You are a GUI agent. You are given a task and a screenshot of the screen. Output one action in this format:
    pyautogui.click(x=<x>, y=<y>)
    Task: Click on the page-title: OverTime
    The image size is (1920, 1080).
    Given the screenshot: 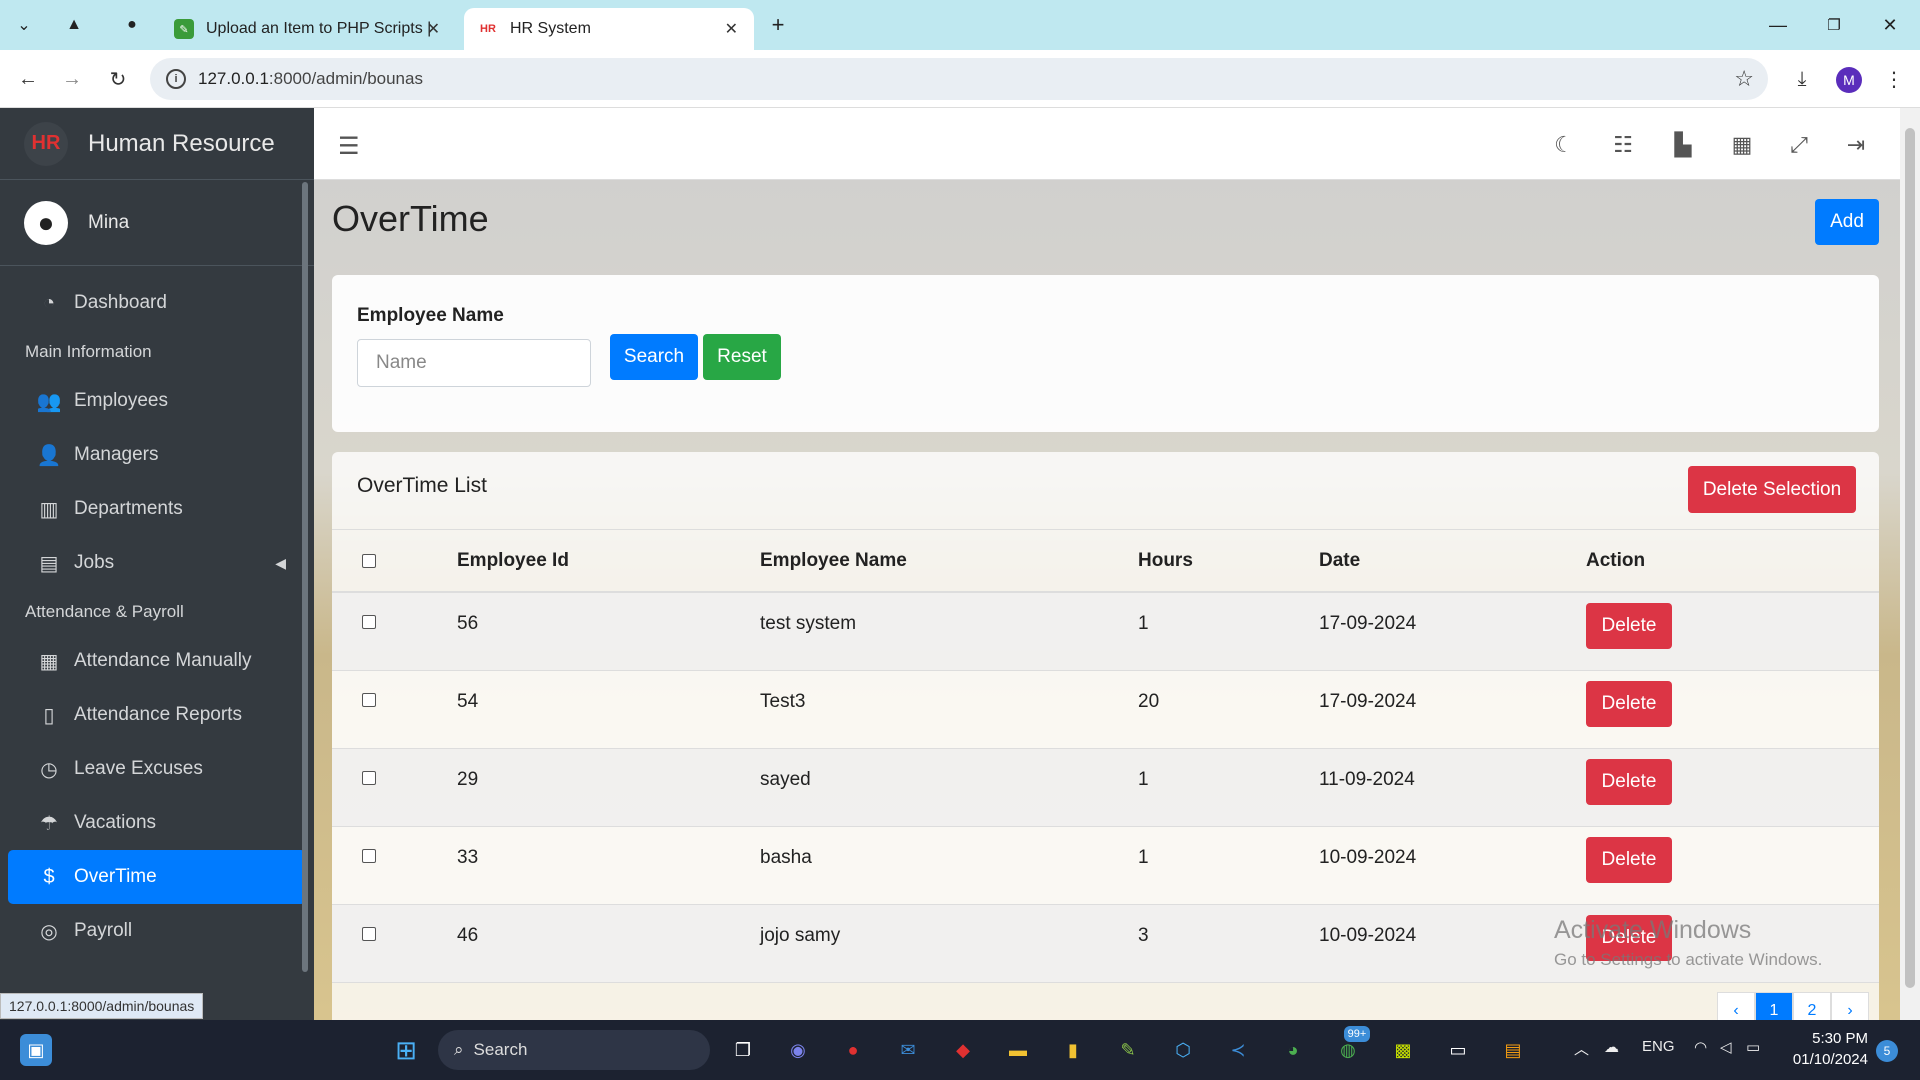 What is the action you would take?
    pyautogui.click(x=410, y=218)
    